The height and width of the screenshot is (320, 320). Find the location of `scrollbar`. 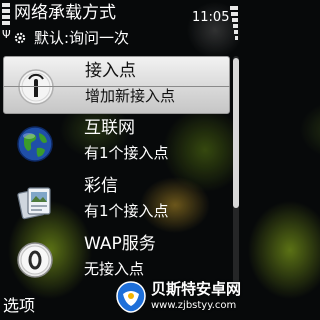

scrollbar is located at coordinates (236, 174).